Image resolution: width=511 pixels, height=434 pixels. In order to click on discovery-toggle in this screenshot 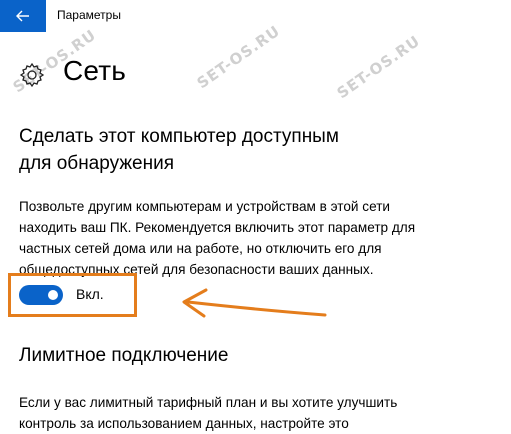, I will do `click(41, 295)`.